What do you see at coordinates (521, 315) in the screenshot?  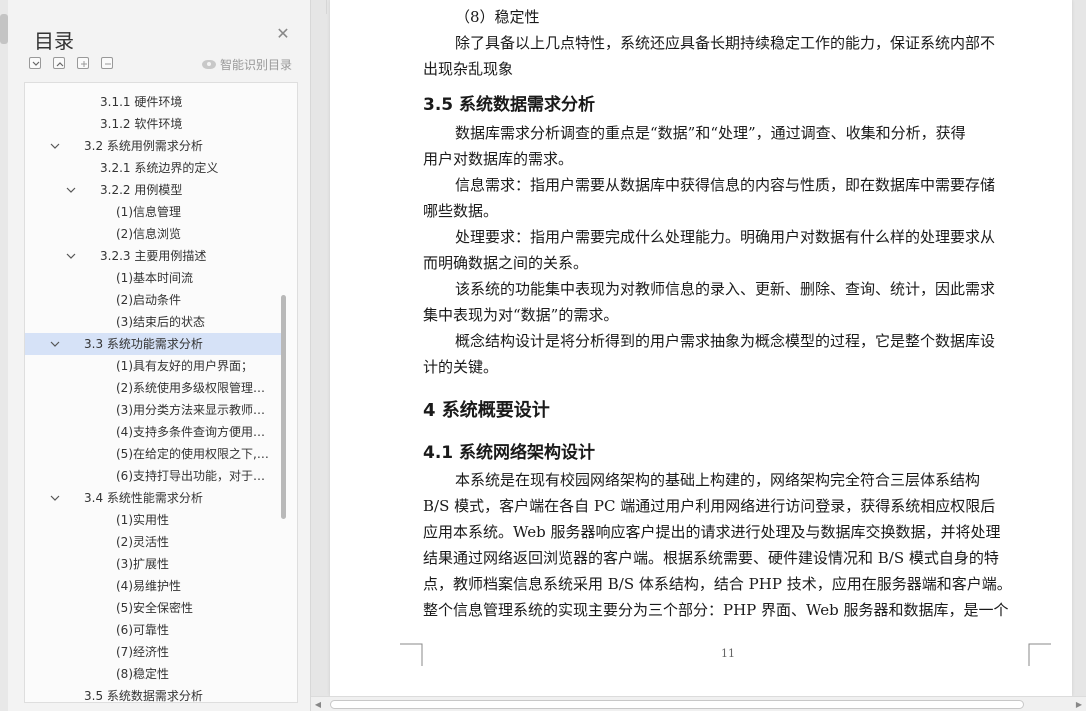 I see `document-paragraph-line: 集中表现为对“数据”的需求。` at bounding box center [521, 315].